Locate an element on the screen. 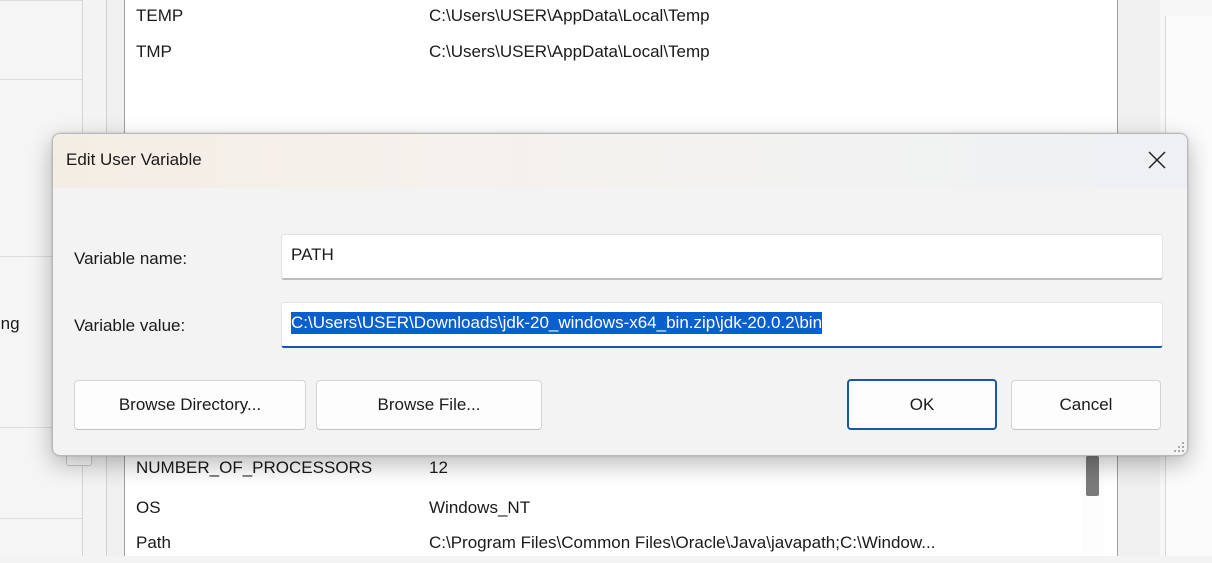  ok-button: OK is located at coordinates (922, 404).